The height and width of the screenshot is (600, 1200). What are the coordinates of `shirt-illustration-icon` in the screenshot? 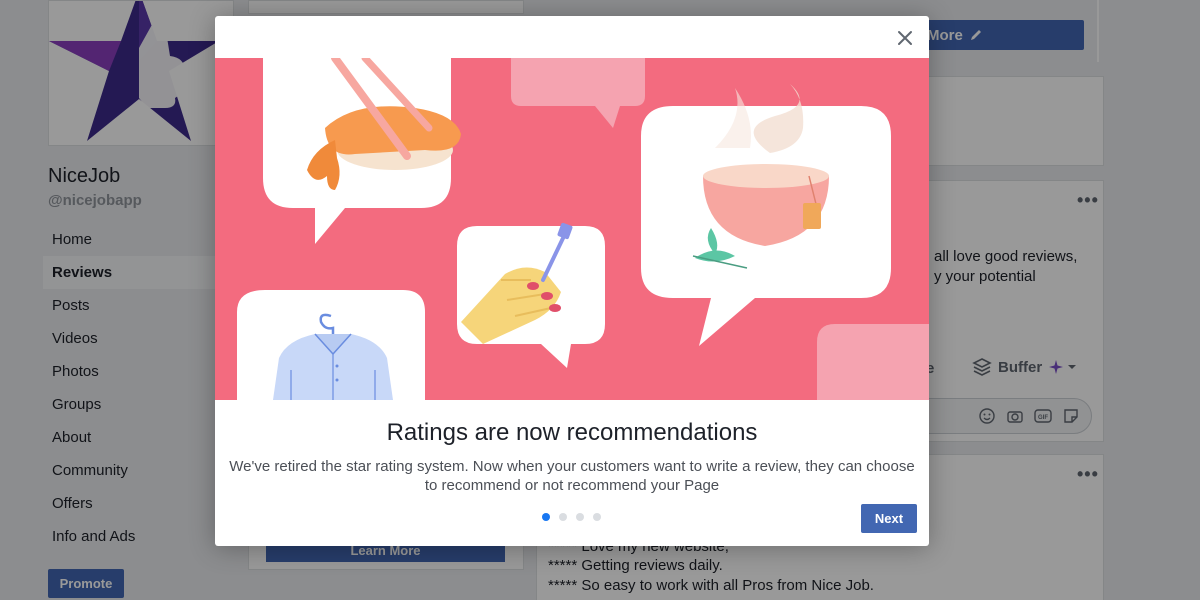 It's located at (331, 345).